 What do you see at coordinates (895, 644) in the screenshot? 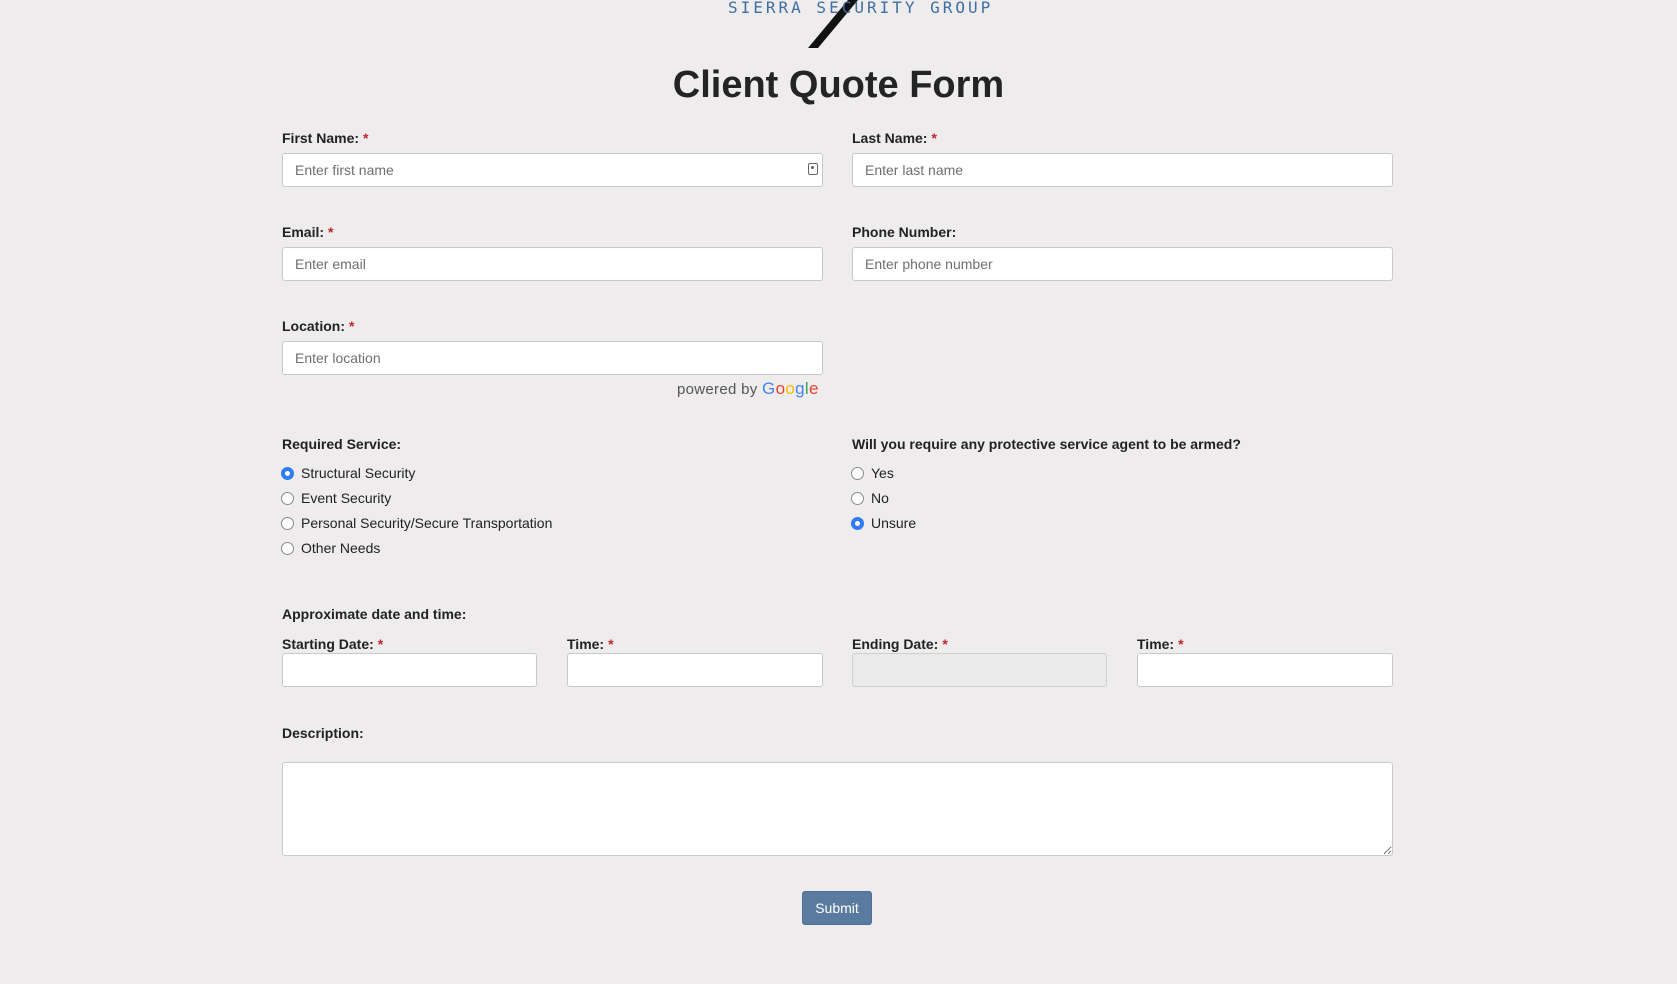
I see `ending-date-label-text: Ending Date:` at bounding box center [895, 644].